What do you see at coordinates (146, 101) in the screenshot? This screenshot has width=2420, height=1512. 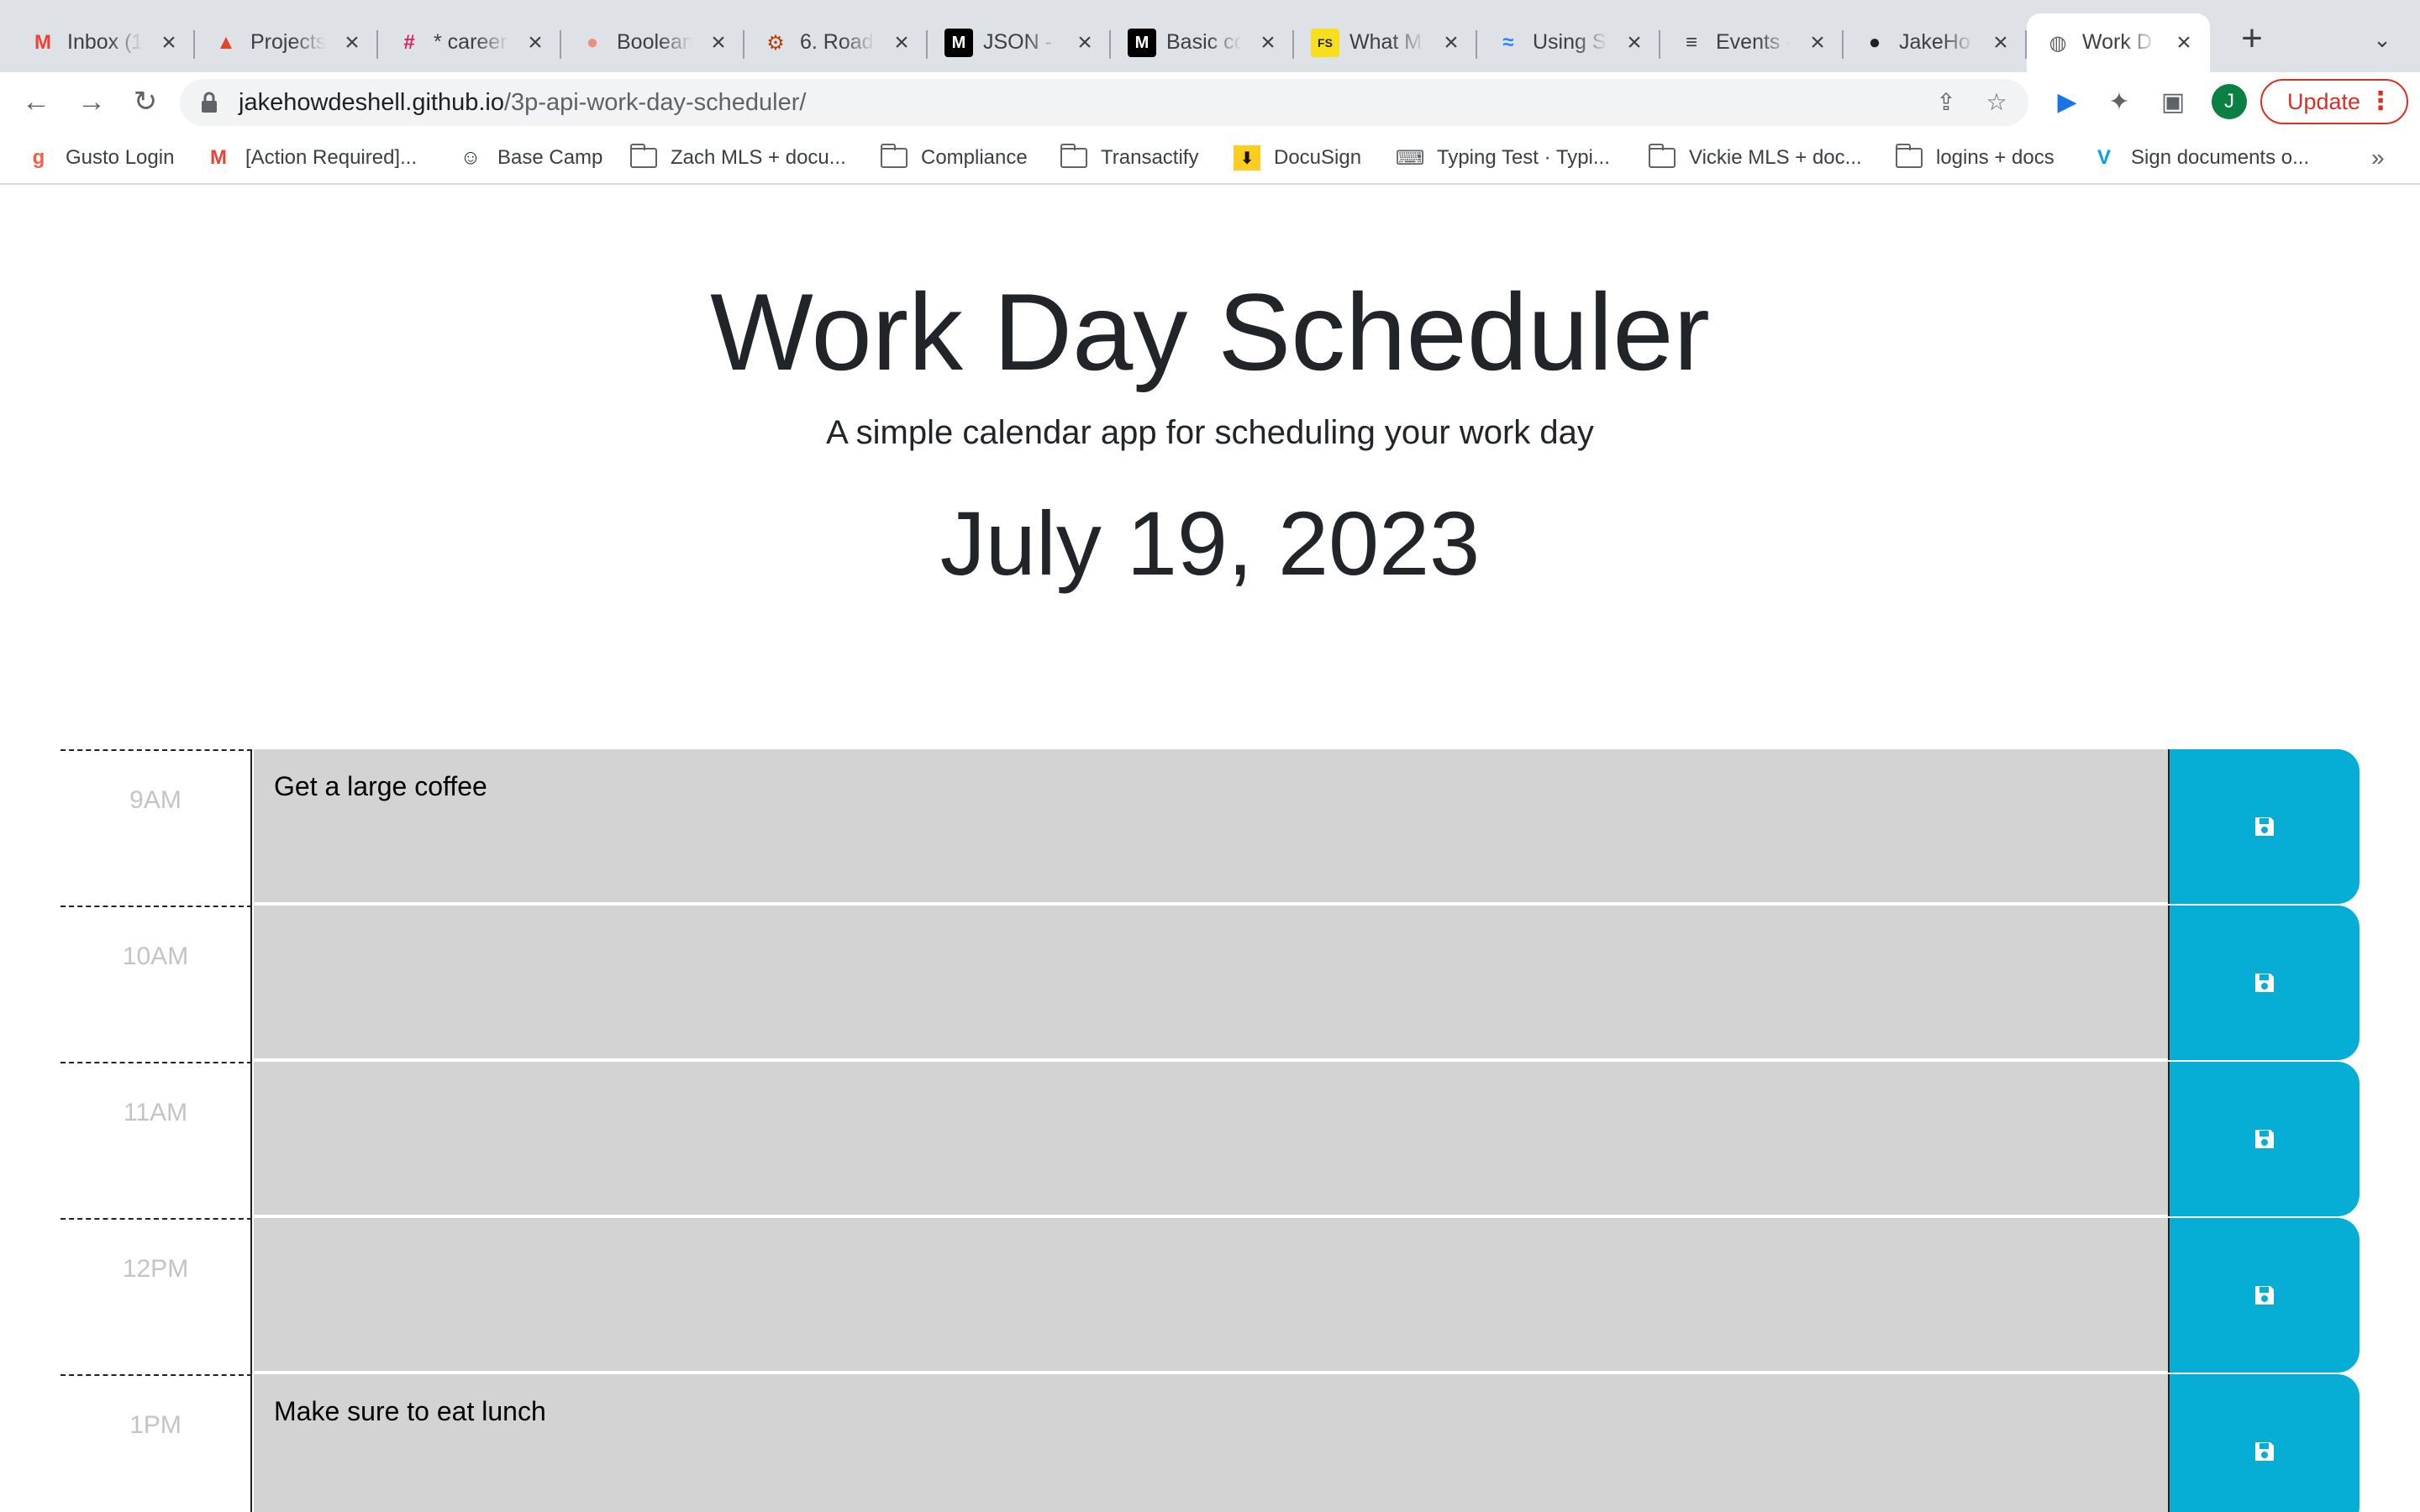 I see `reload-icon: ↻` at bounding box center [146, 101].